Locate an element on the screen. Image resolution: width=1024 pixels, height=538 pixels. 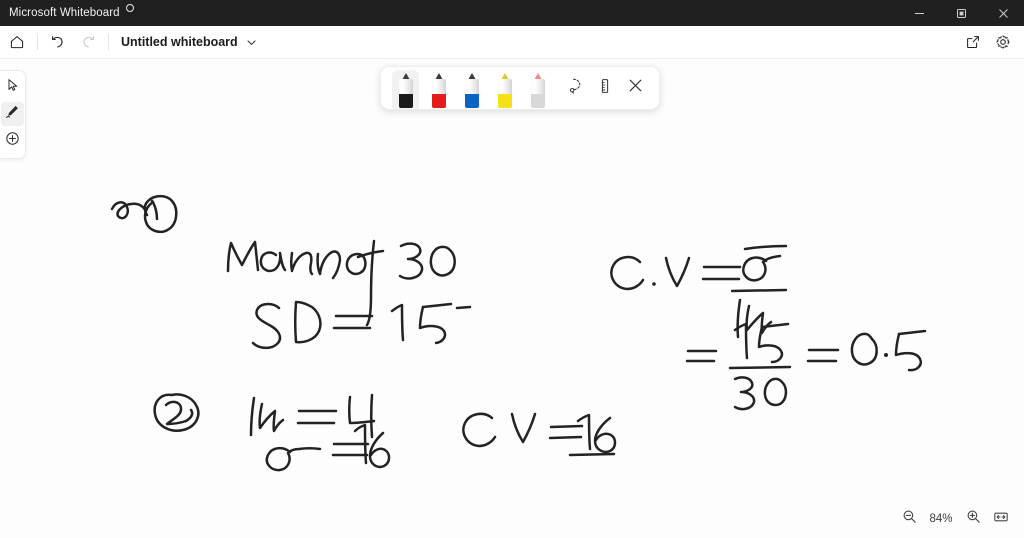
gear-icon is located at coordinates (1003, 42).